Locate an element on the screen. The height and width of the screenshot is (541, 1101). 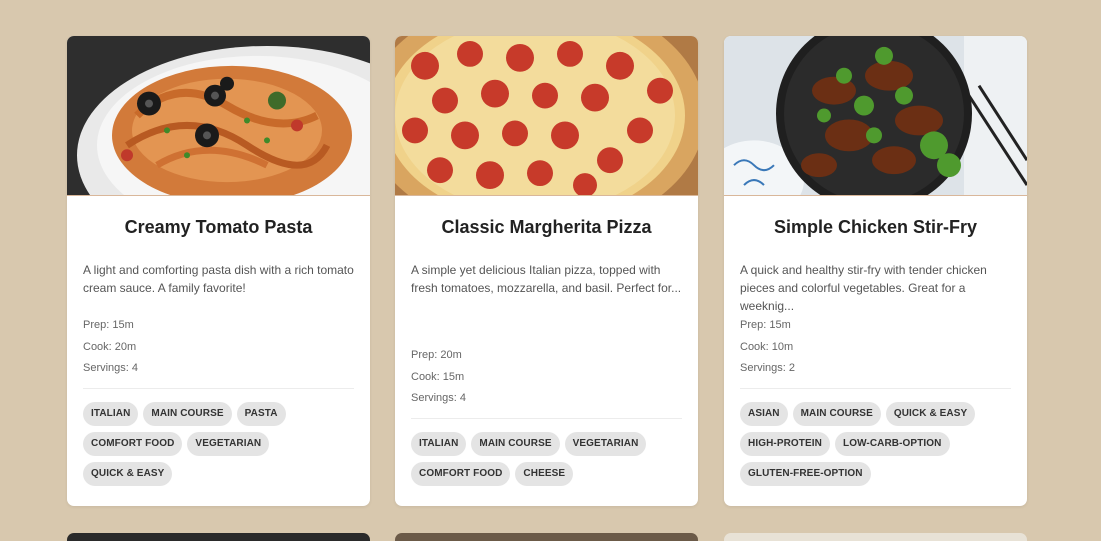
cook-time: Cook: 10m is located at coordinates (767, 346).